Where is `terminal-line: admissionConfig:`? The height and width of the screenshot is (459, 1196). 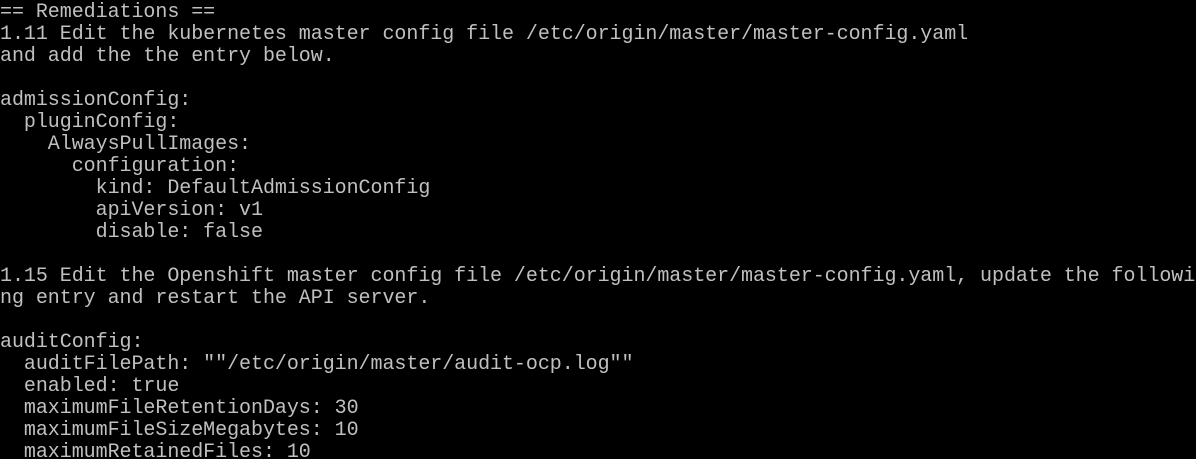 terminal-line: admissionConfig: is located at coordinates (96, 101).